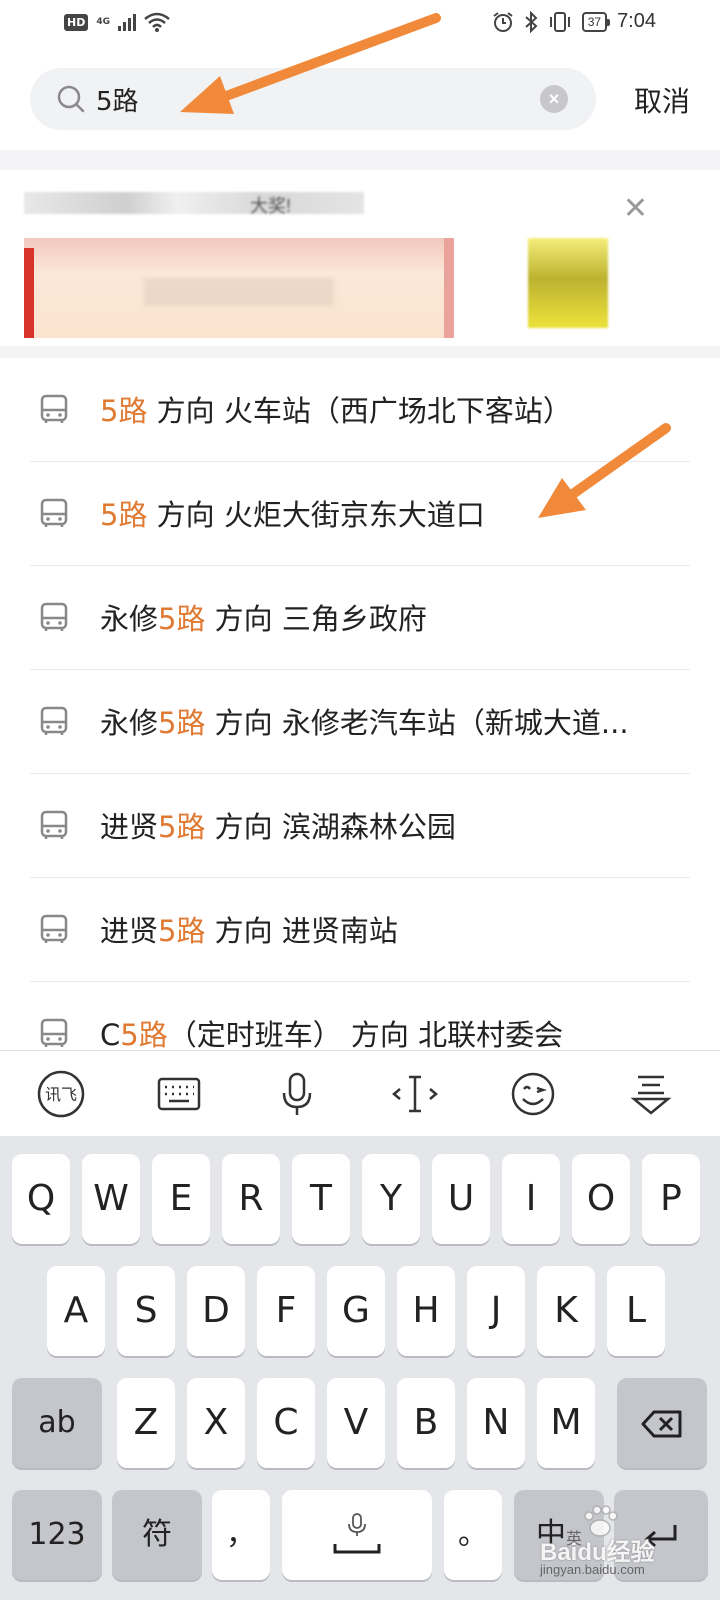 The height and width of the screenshot is (1600, 720). What do you see at coordinates (491, 1034) in the screenshot?
I see `destination: 北联村委会` at bounding box center [491, 1034].